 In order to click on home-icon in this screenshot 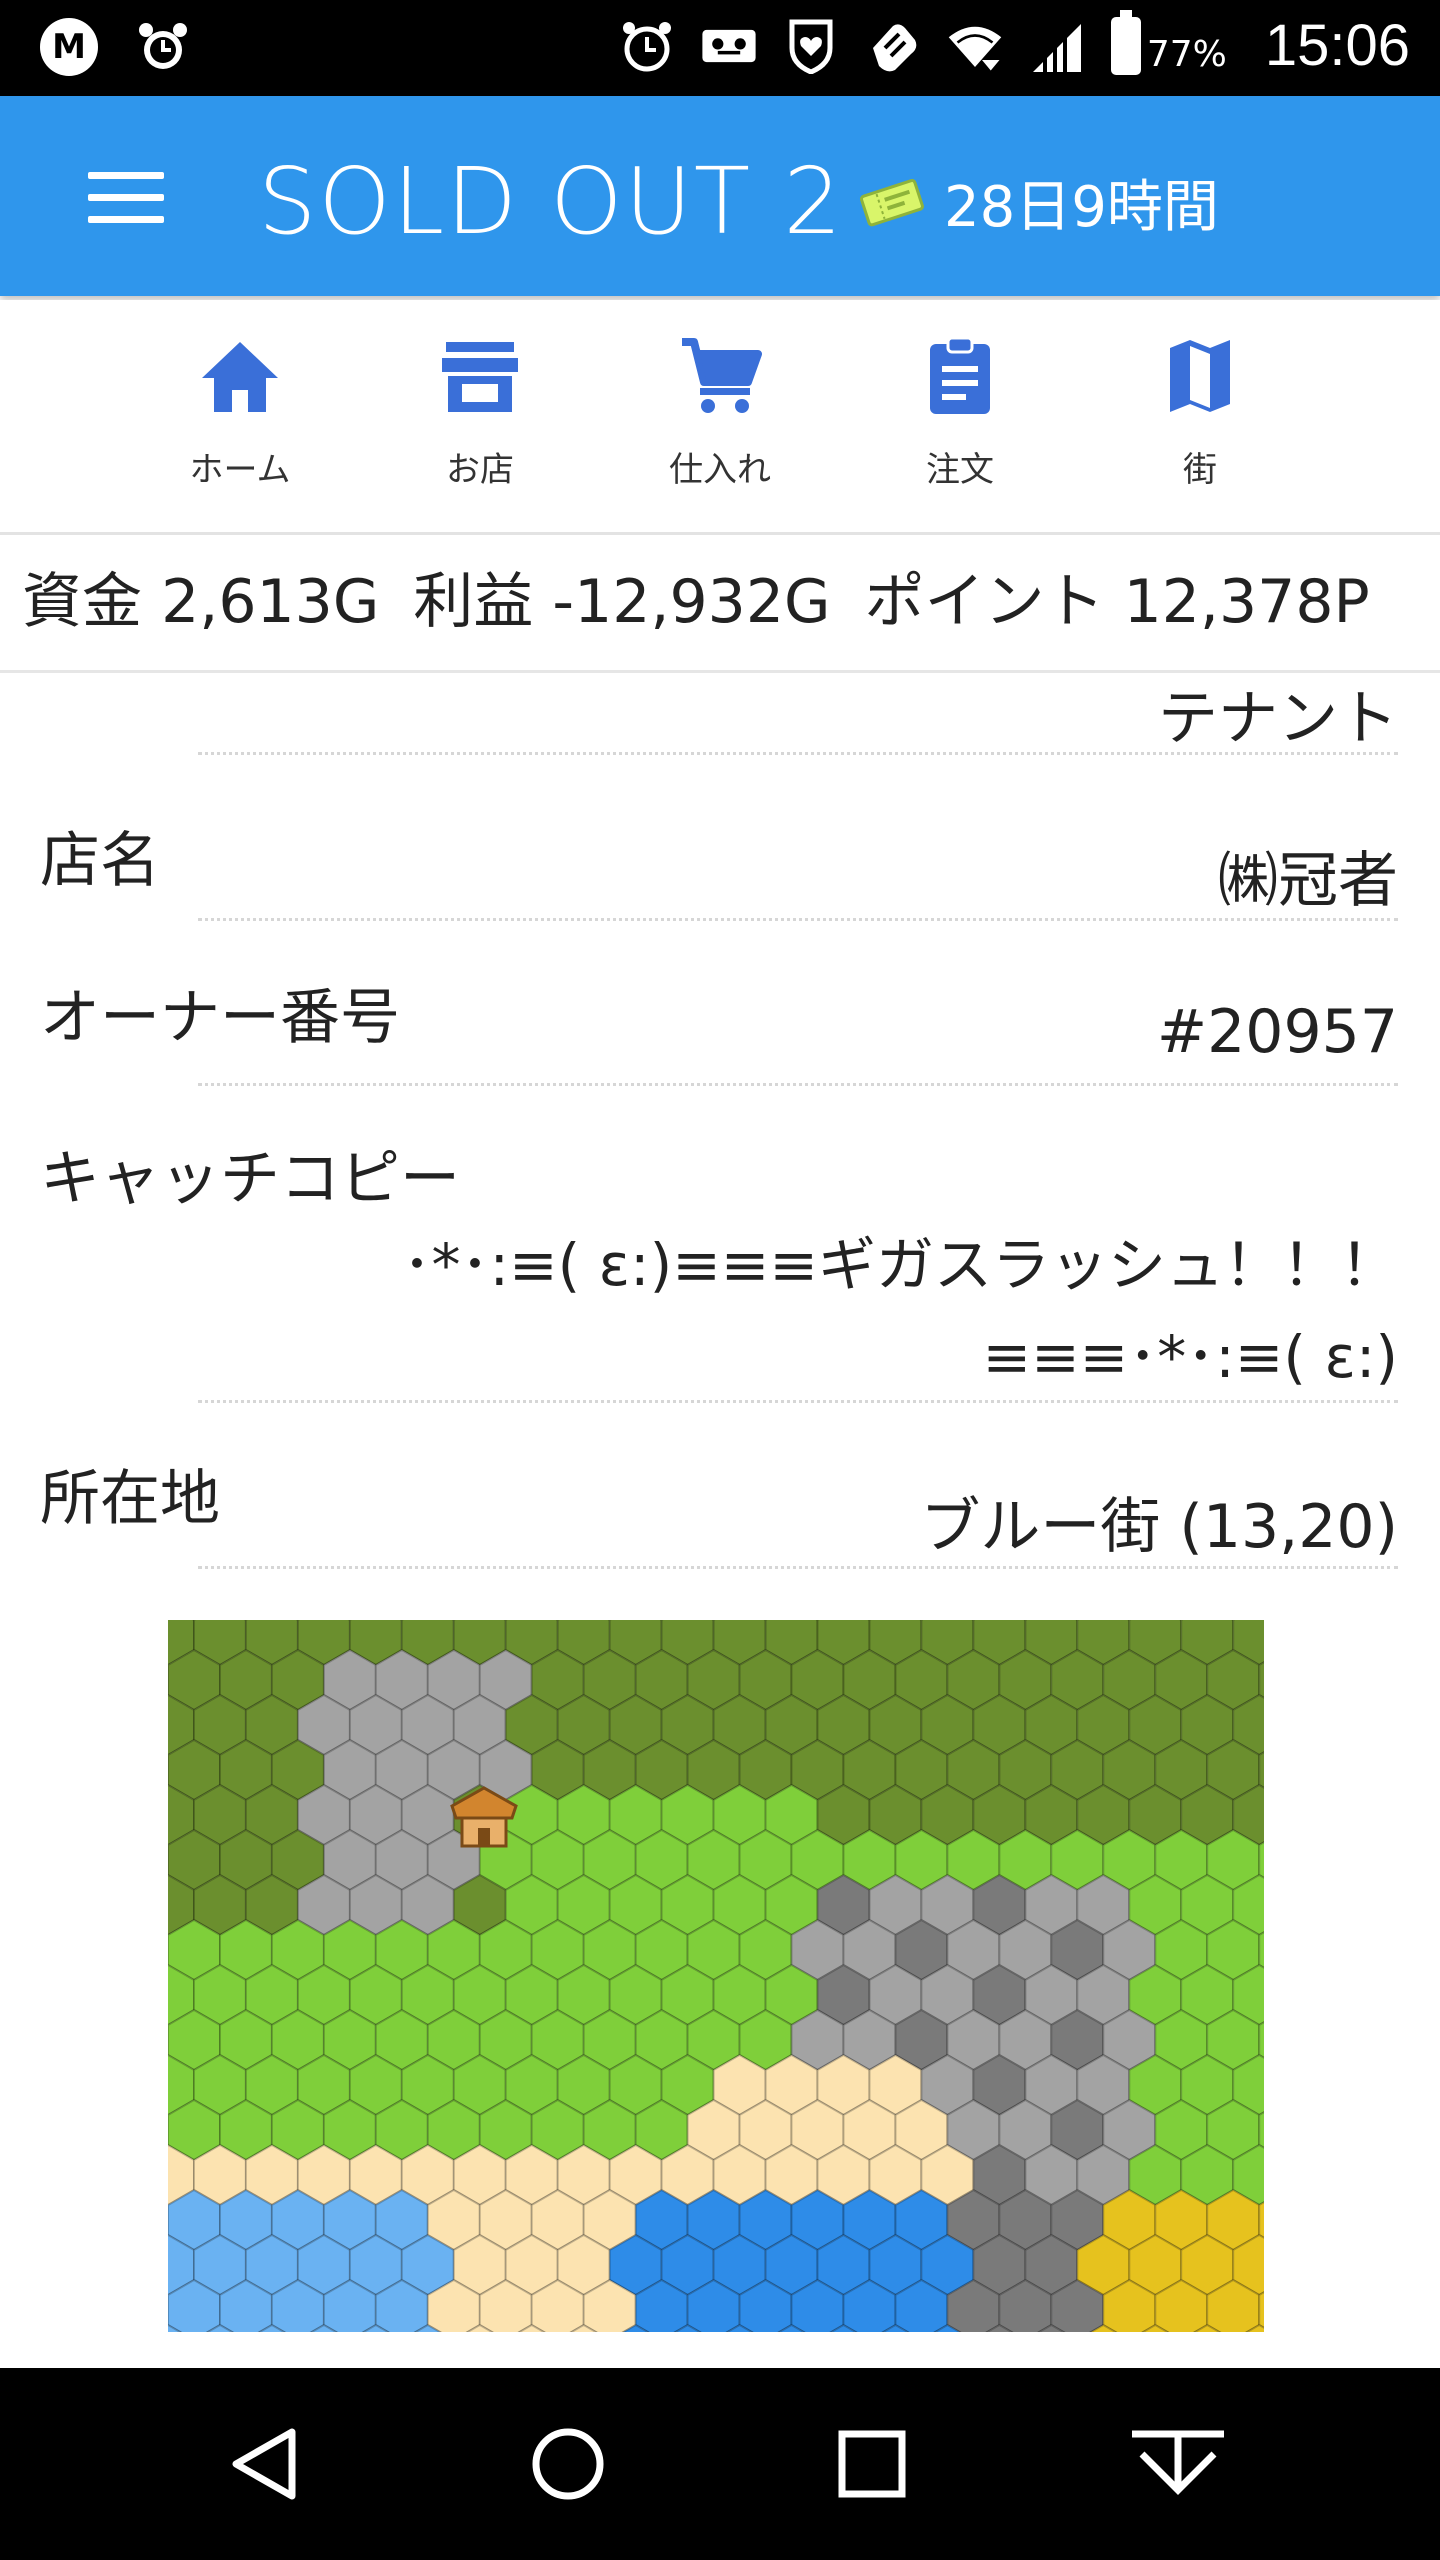, I will do `click(240, 377)`.